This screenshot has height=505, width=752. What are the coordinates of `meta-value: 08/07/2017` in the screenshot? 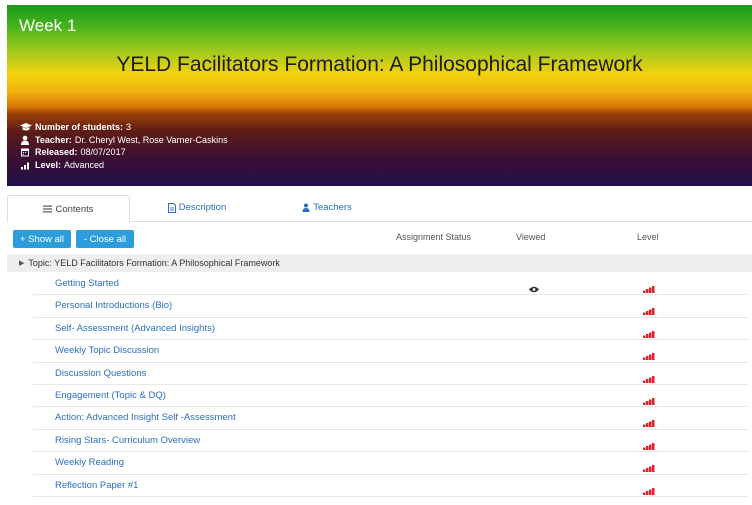 It's located at (103, 152).